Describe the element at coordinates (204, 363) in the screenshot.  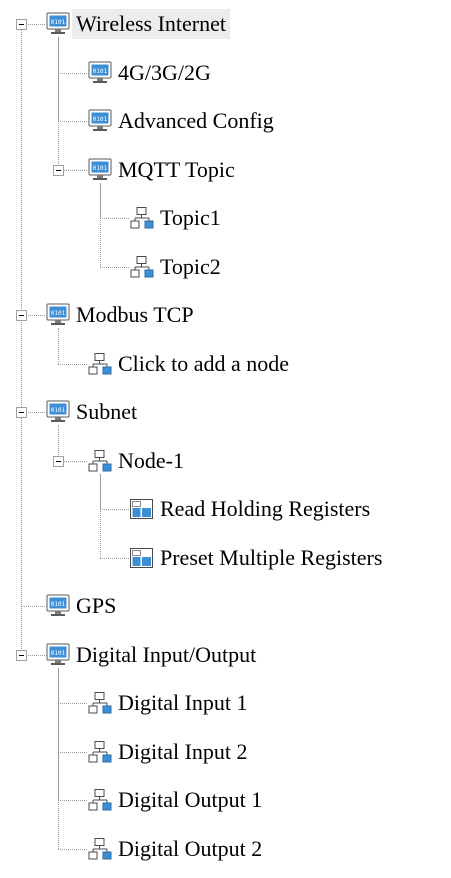
I see `tree-node-label: Click to add a node` at that location.